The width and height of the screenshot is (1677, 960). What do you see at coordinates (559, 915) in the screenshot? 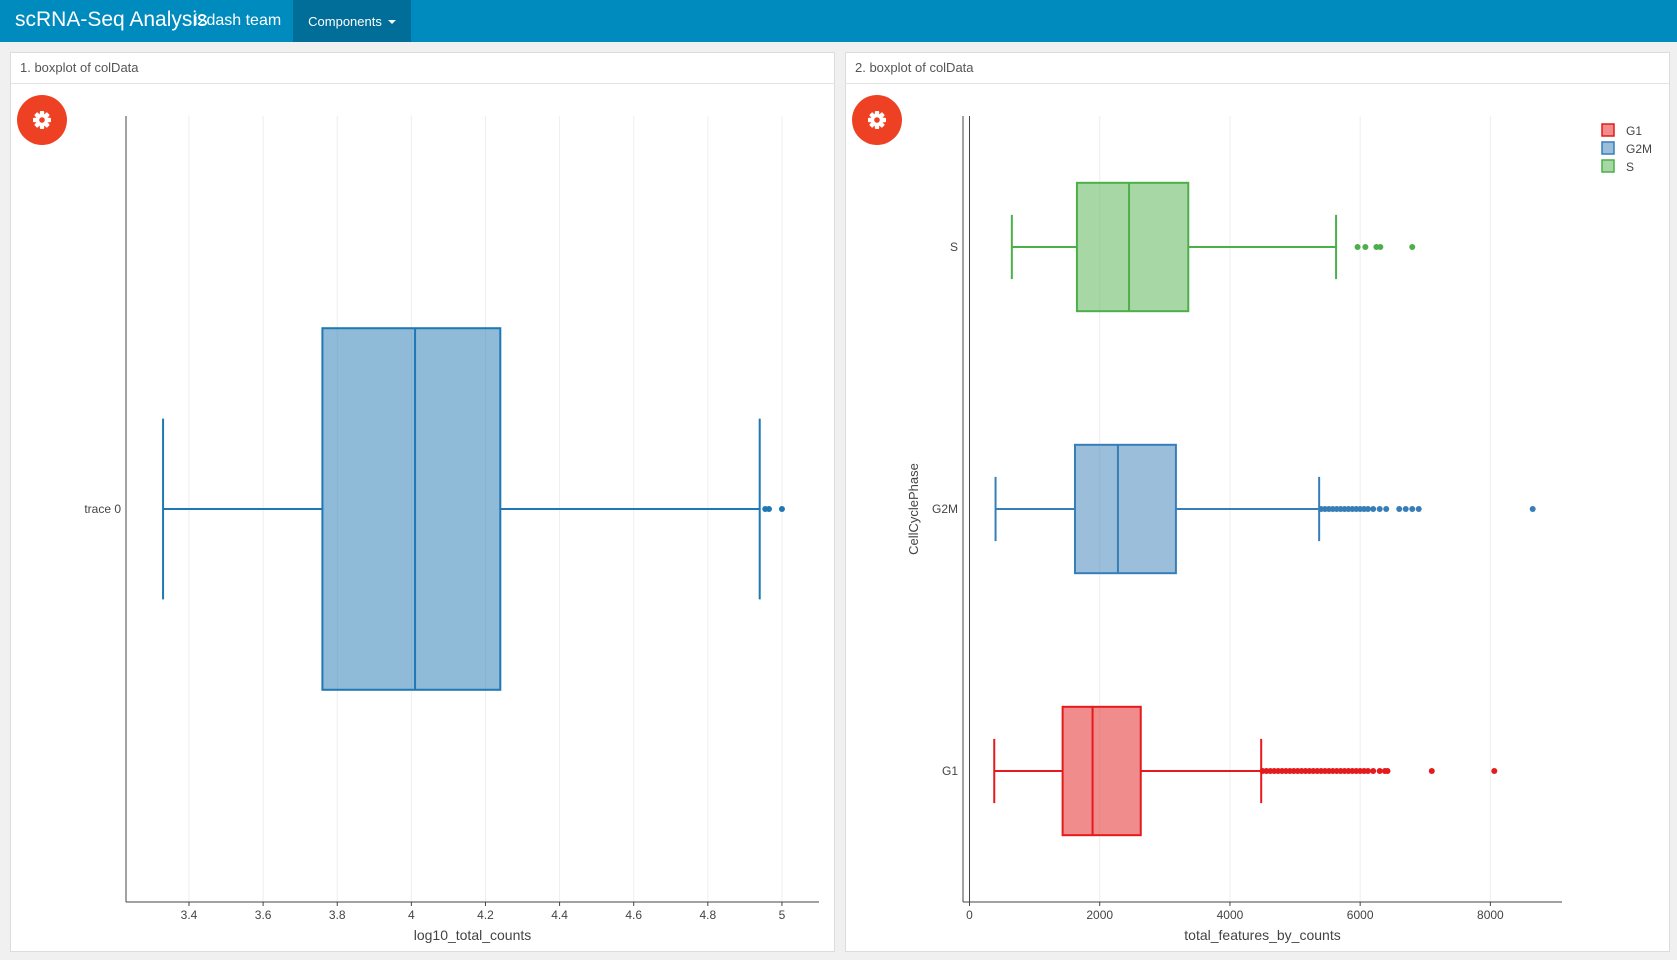
I see `x-tick-label: 4.4` at bounding box center [559, 915].